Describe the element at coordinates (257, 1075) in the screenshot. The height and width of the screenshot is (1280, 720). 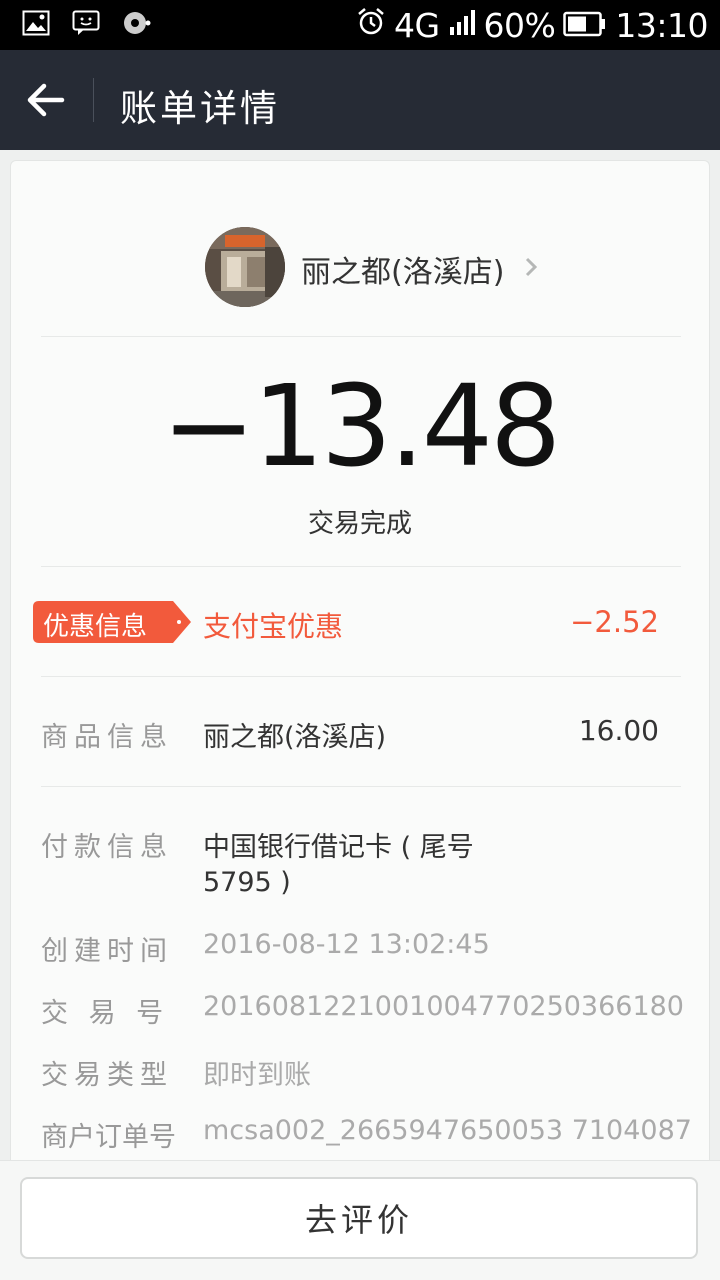
I see `trade-type-value: 即时到账` at that location.